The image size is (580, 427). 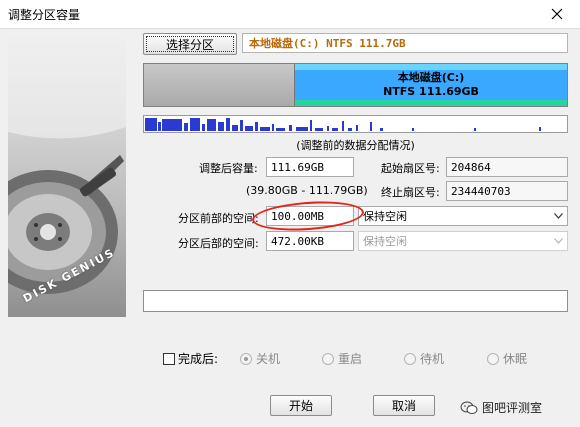 What do you see at coordinates (512, 408) in the screenshot?
I see `watermark-text: 图吧评测室` at bounding box center [512, 408].